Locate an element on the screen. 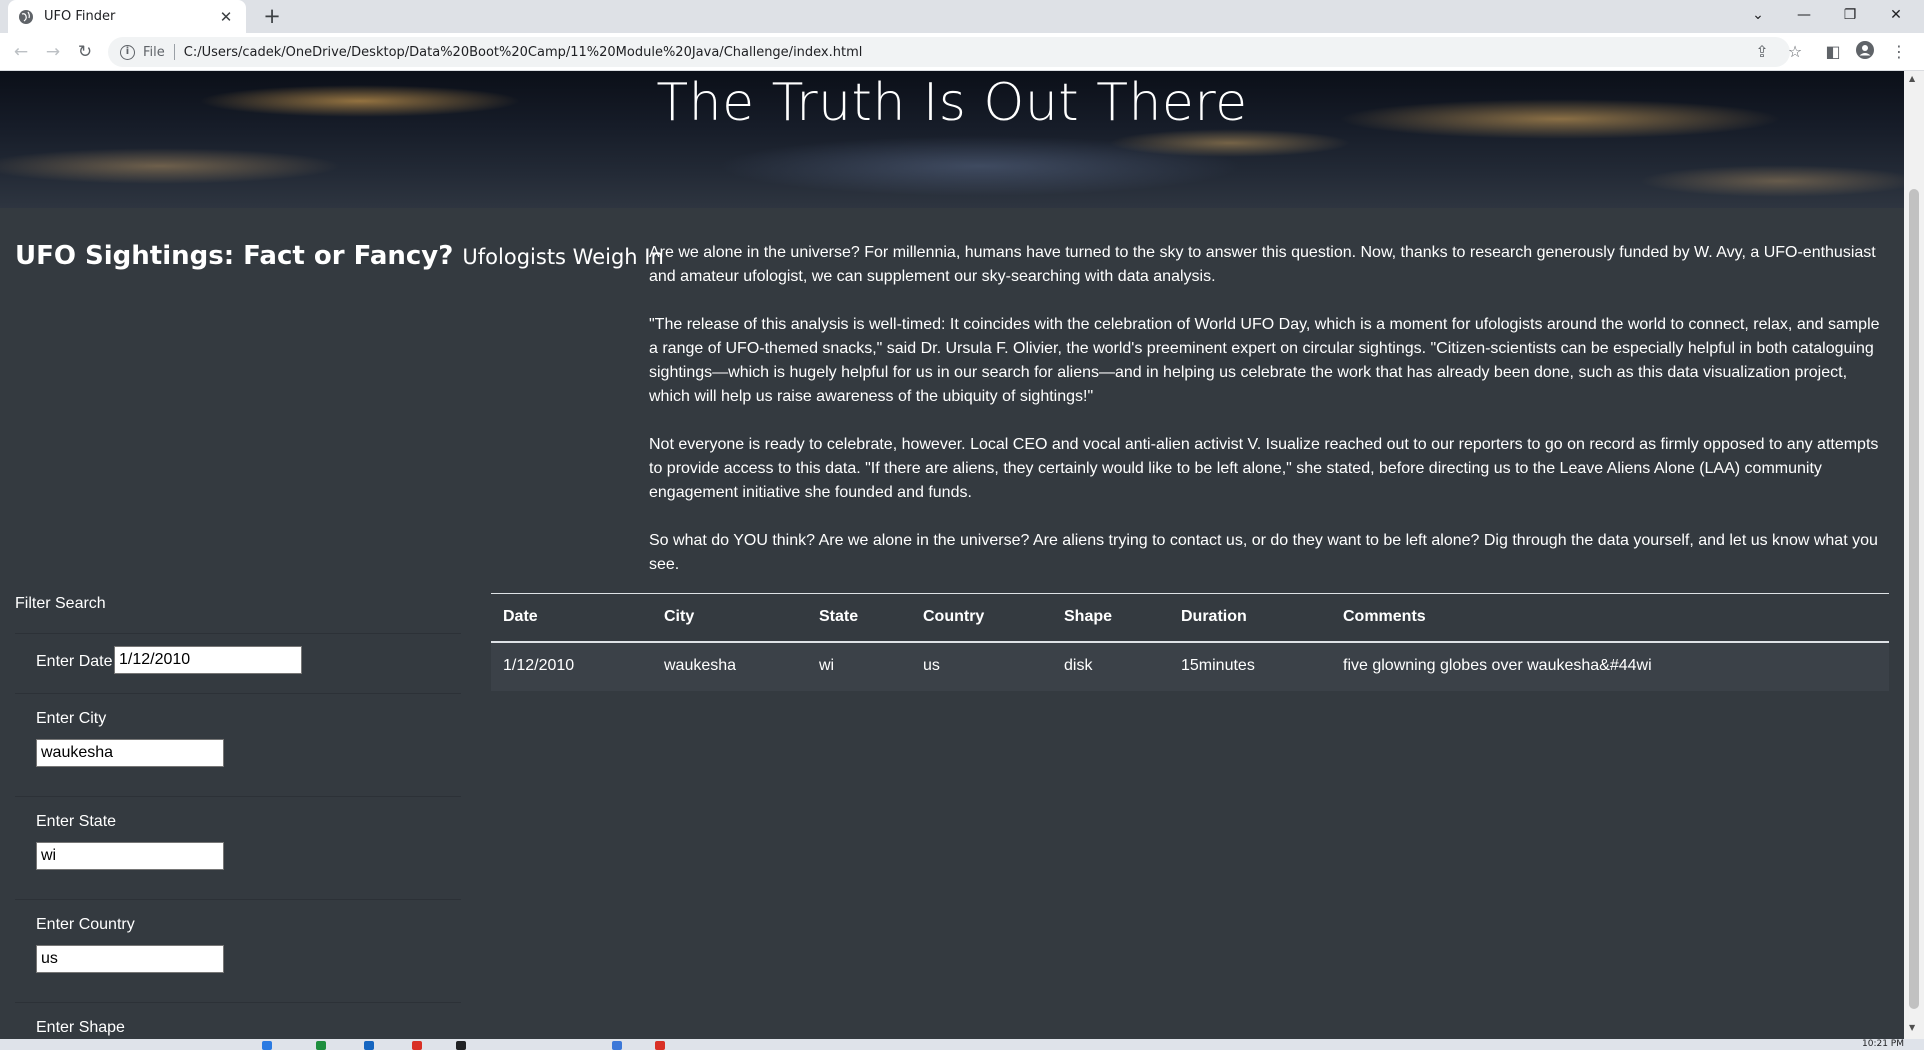  cell-city: waukesha is located at coordinates (700, 665).